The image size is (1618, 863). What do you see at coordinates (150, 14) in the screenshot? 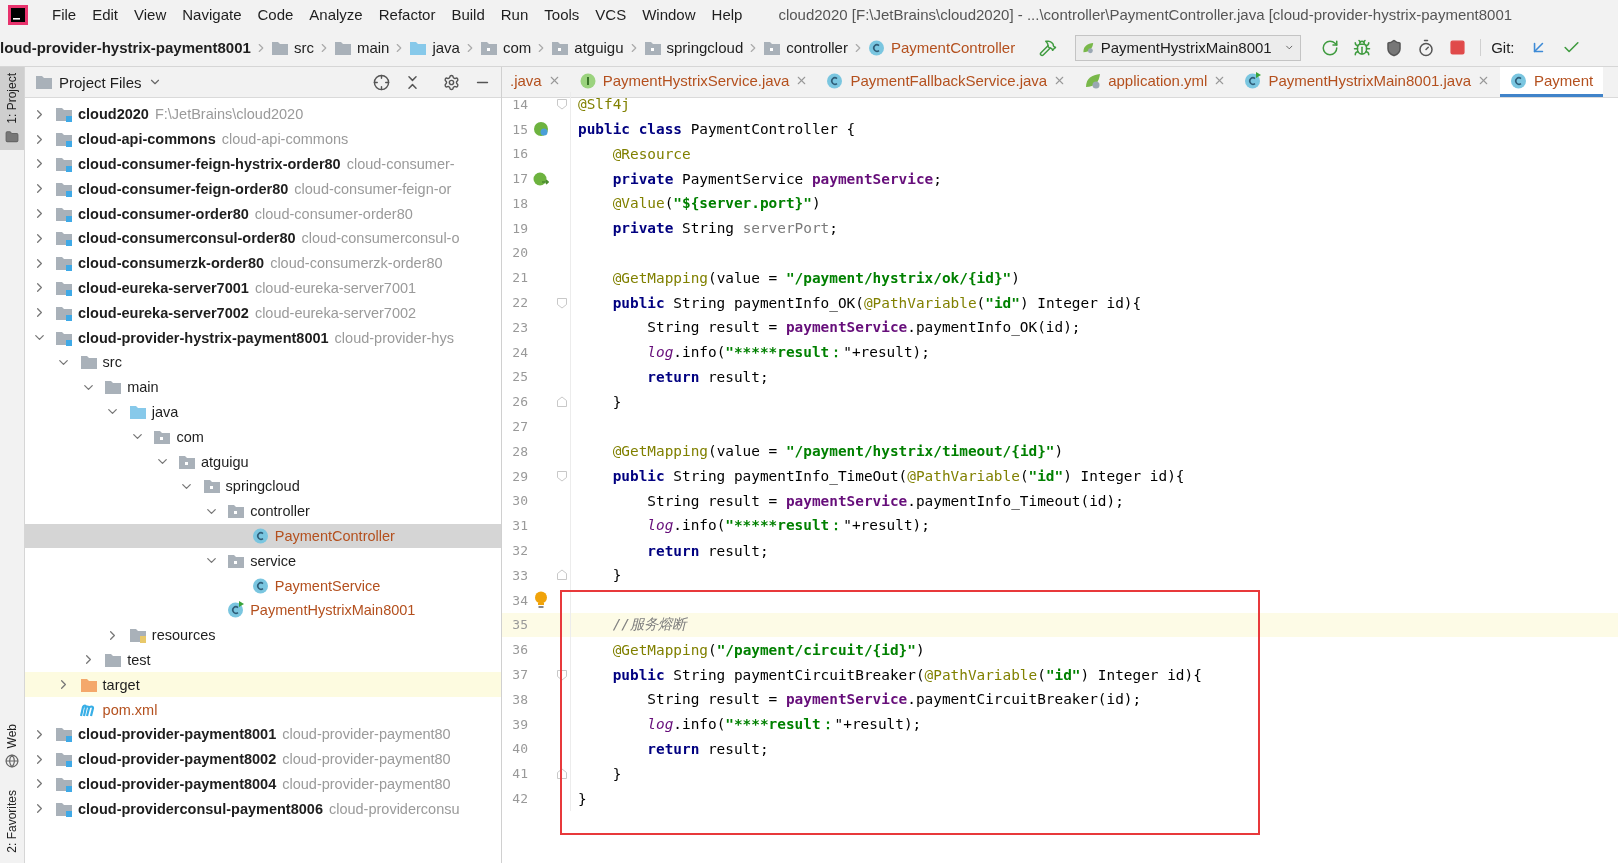
I see `menu-item: View` at bounding box center [150, 14].